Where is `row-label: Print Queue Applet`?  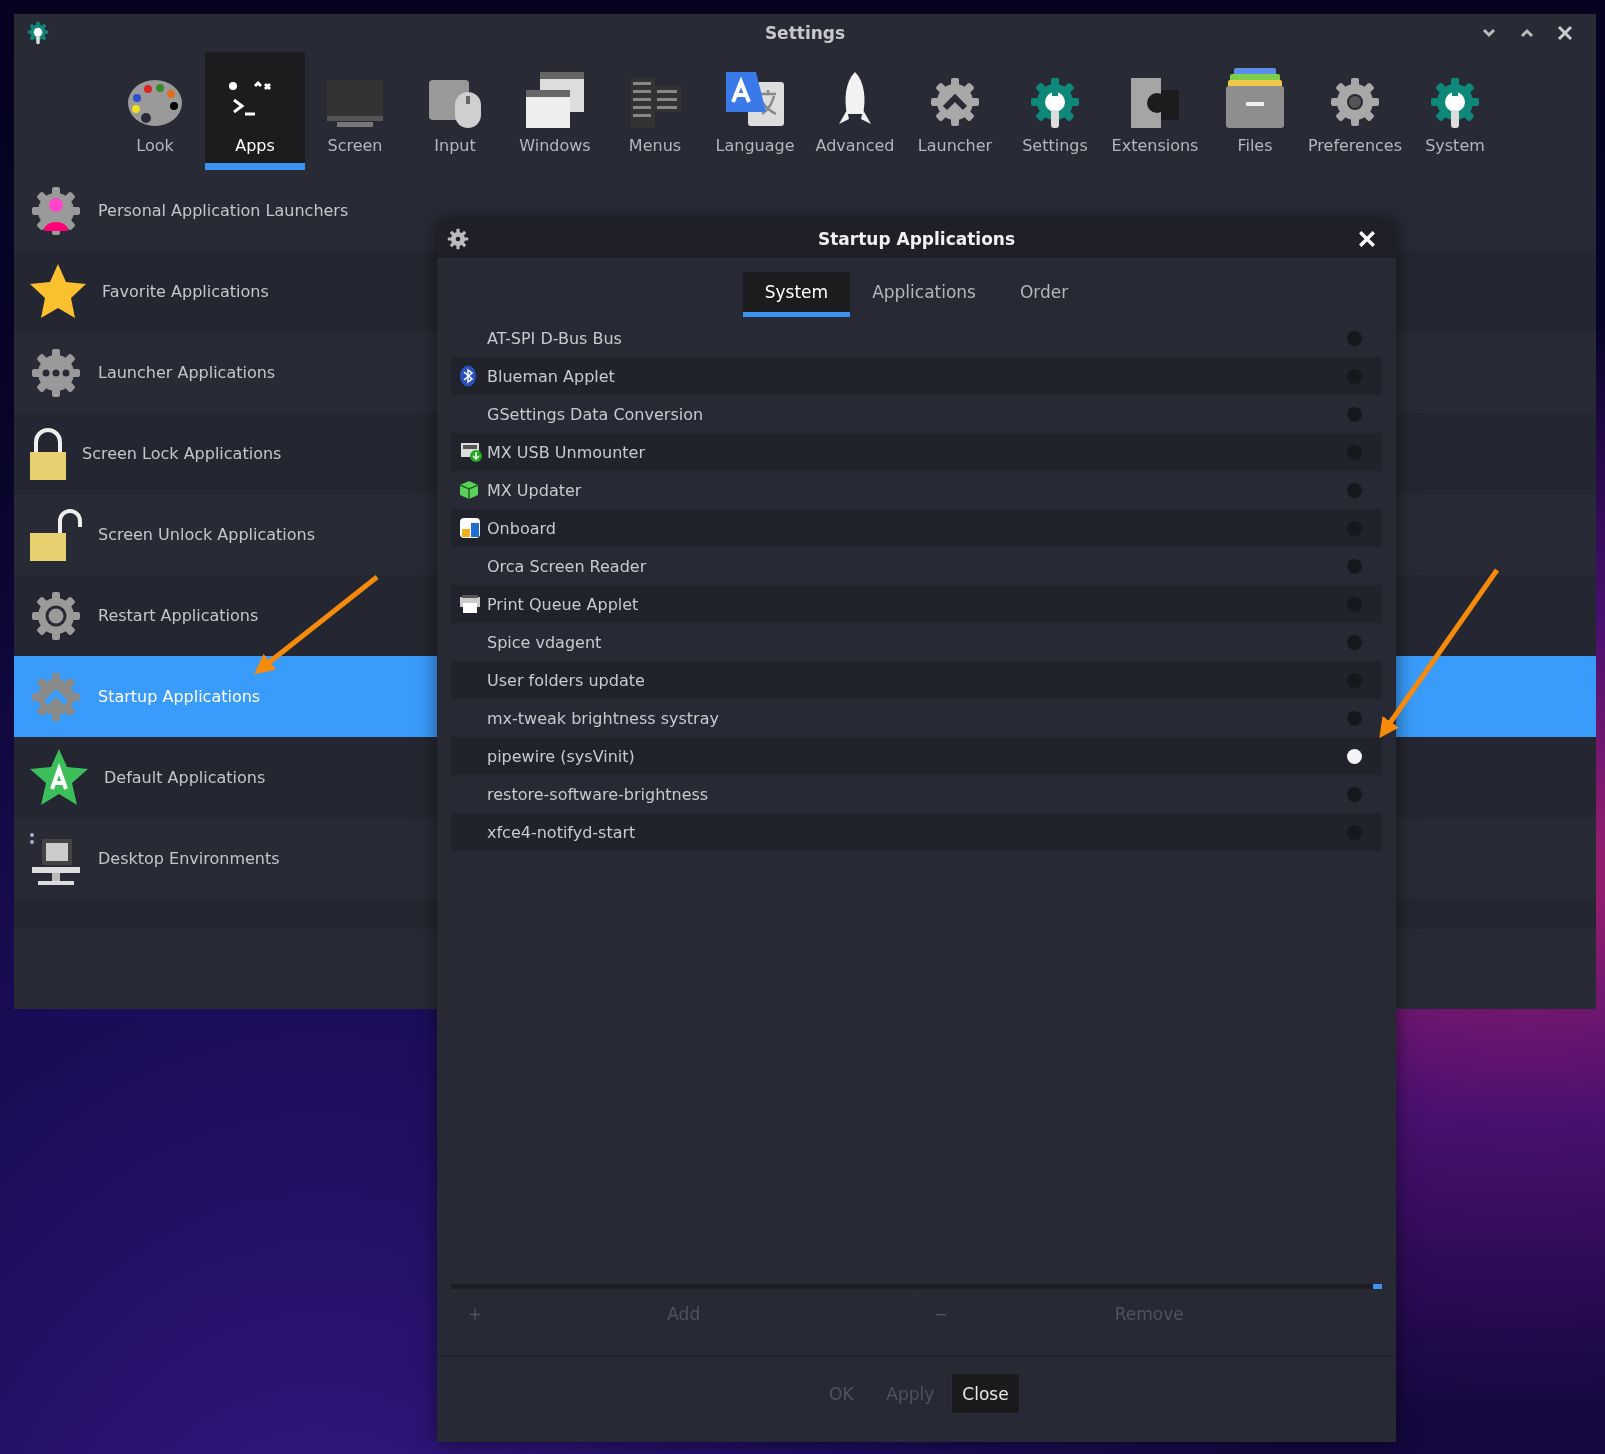
row-label: Print Queue Applet is located at coordinates (563, 604).